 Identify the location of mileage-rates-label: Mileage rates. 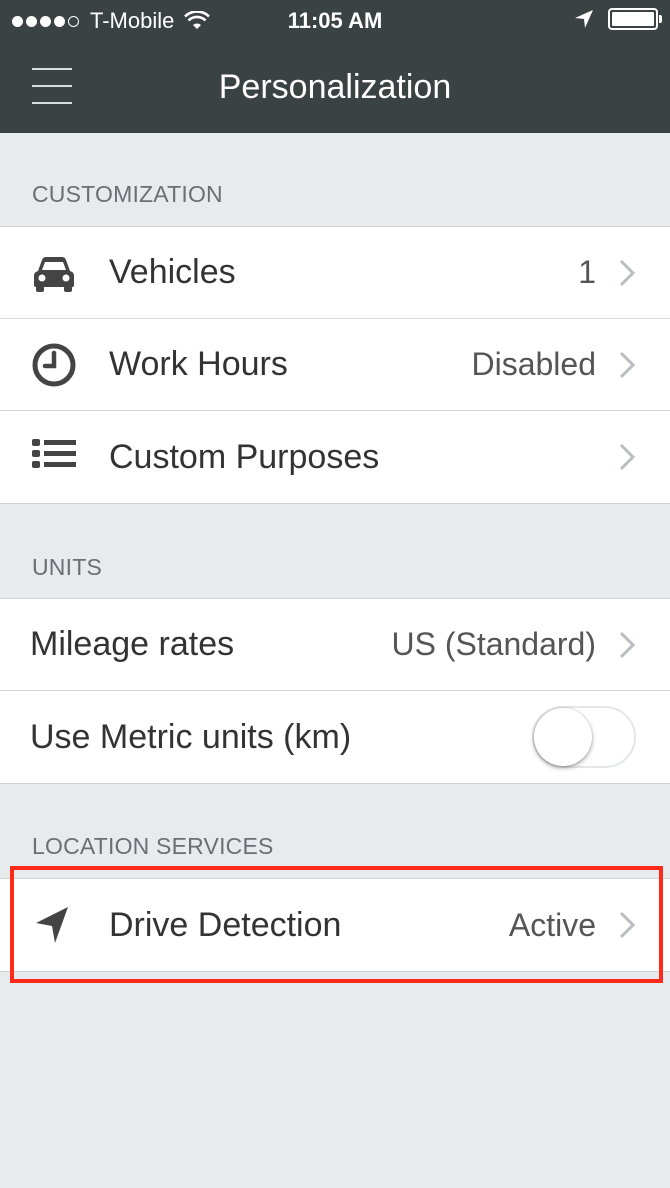
(132, 644).